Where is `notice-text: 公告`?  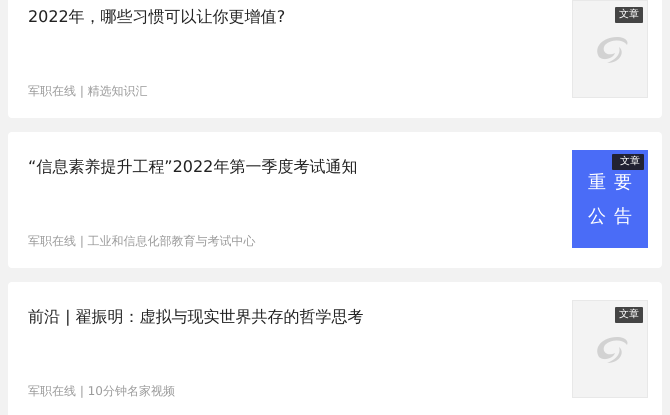
notice-text: 公告 is located at coordinates (613, 216).